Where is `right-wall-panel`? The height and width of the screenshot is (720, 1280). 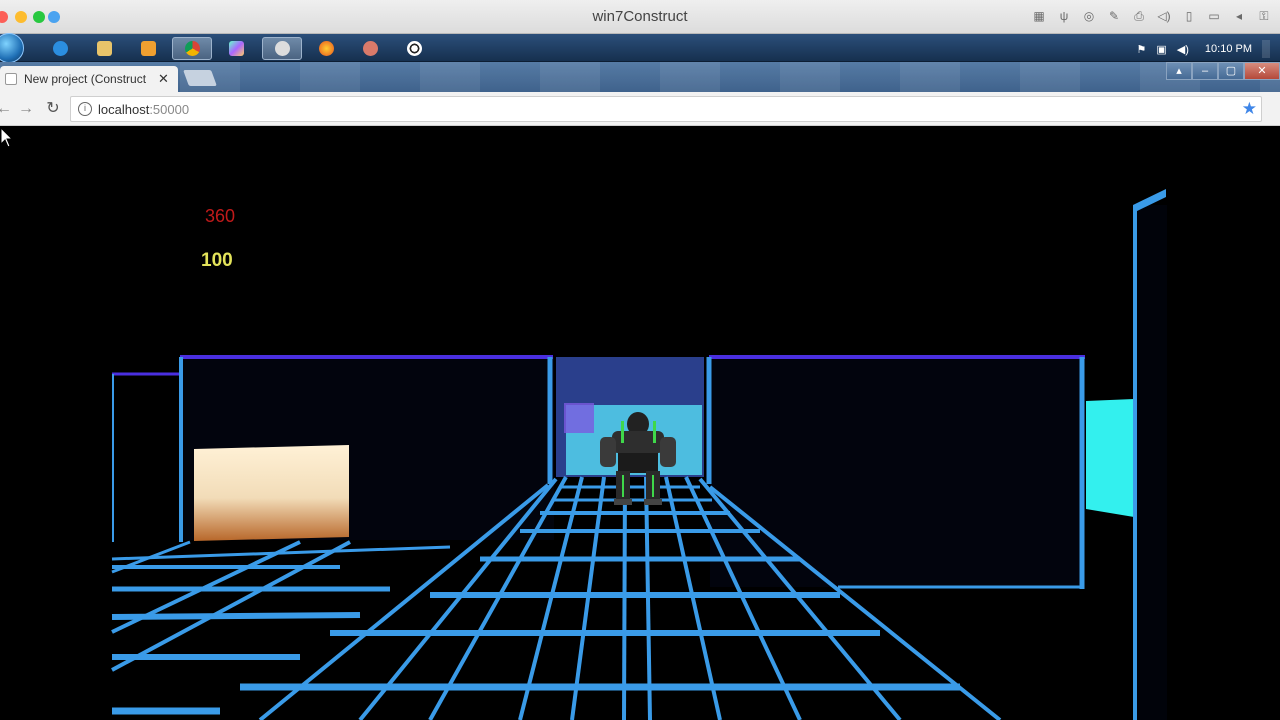
right-wall-panel is located at coordinates (896, 472).